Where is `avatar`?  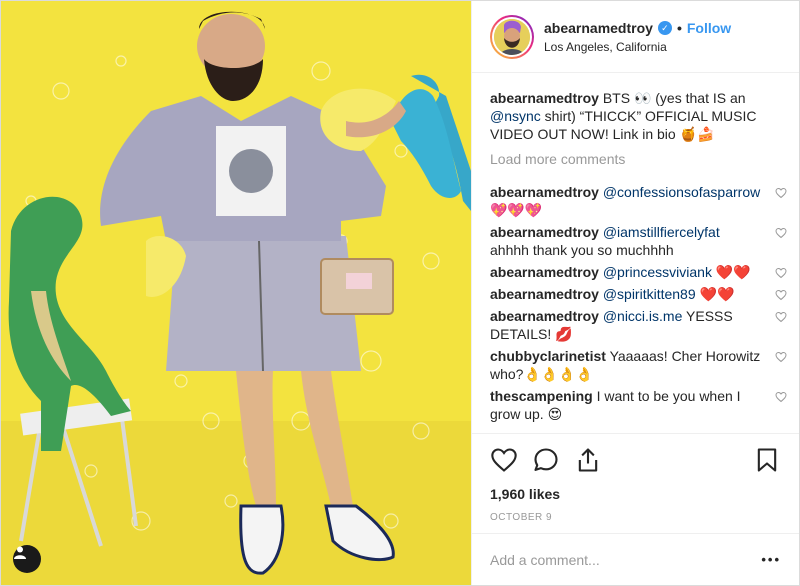
avatar is located at coordinates (512, 36).